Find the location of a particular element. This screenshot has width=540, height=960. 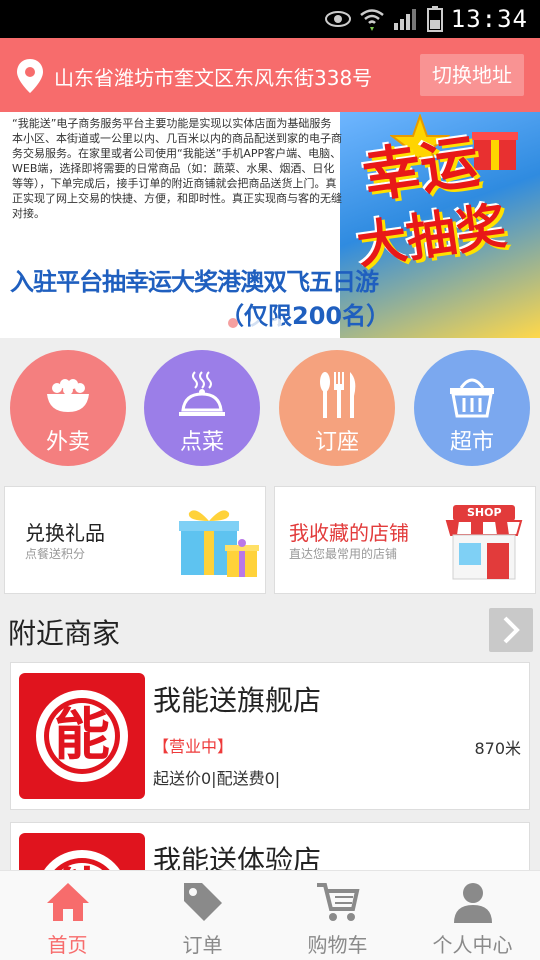

wifi-icon is located at coordinates (371, 20).